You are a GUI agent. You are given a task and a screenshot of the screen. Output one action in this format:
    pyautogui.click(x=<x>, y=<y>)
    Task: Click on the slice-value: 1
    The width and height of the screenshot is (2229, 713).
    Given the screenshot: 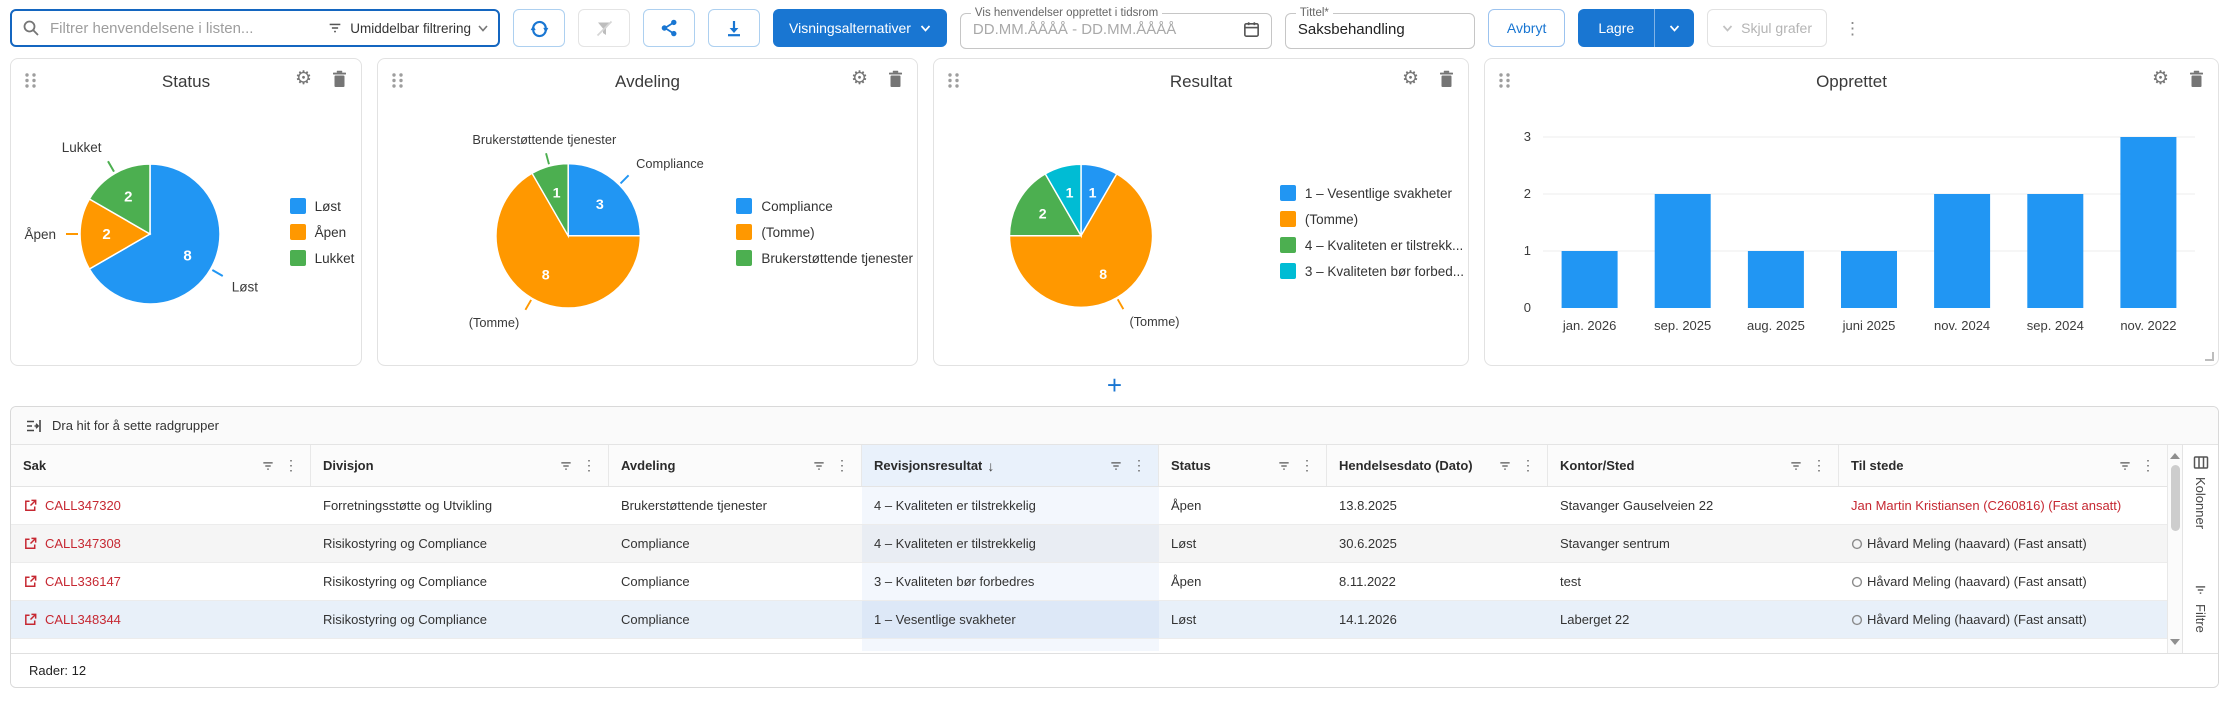 What is the action you would take?
    pyautogui.click(x=1093, y=193)
    